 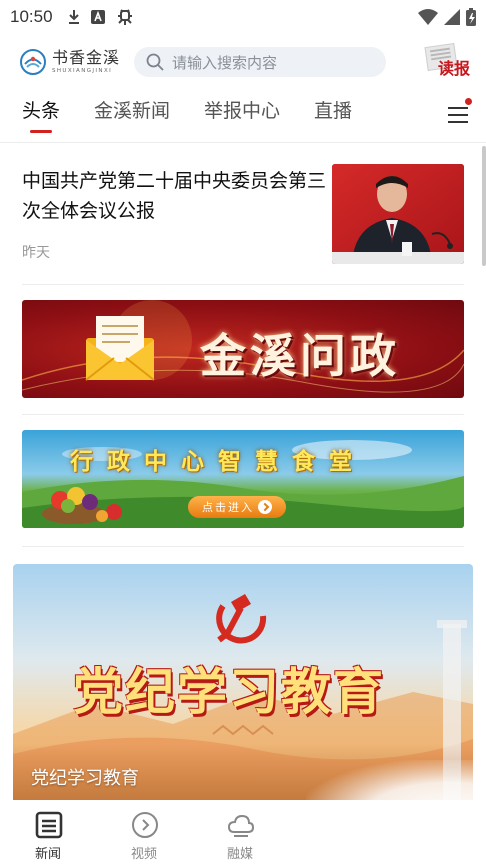 What do you see at coordinates (74, 17) in the screenshot?
I see `download-icon` at bounding box center [74, 17].